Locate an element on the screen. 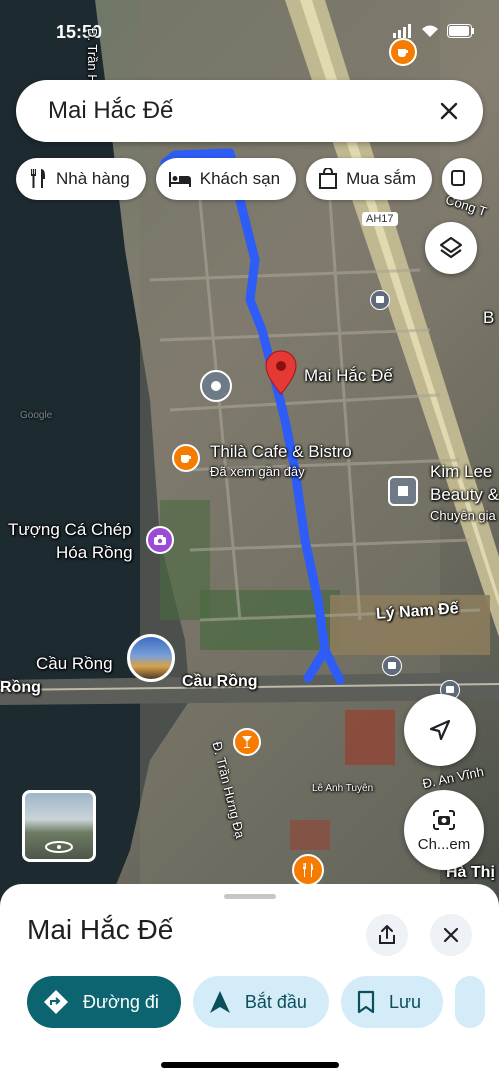 This screenshot has height=1080, width=499. highway-shield: AH17 is located at coordinates (380, 219).